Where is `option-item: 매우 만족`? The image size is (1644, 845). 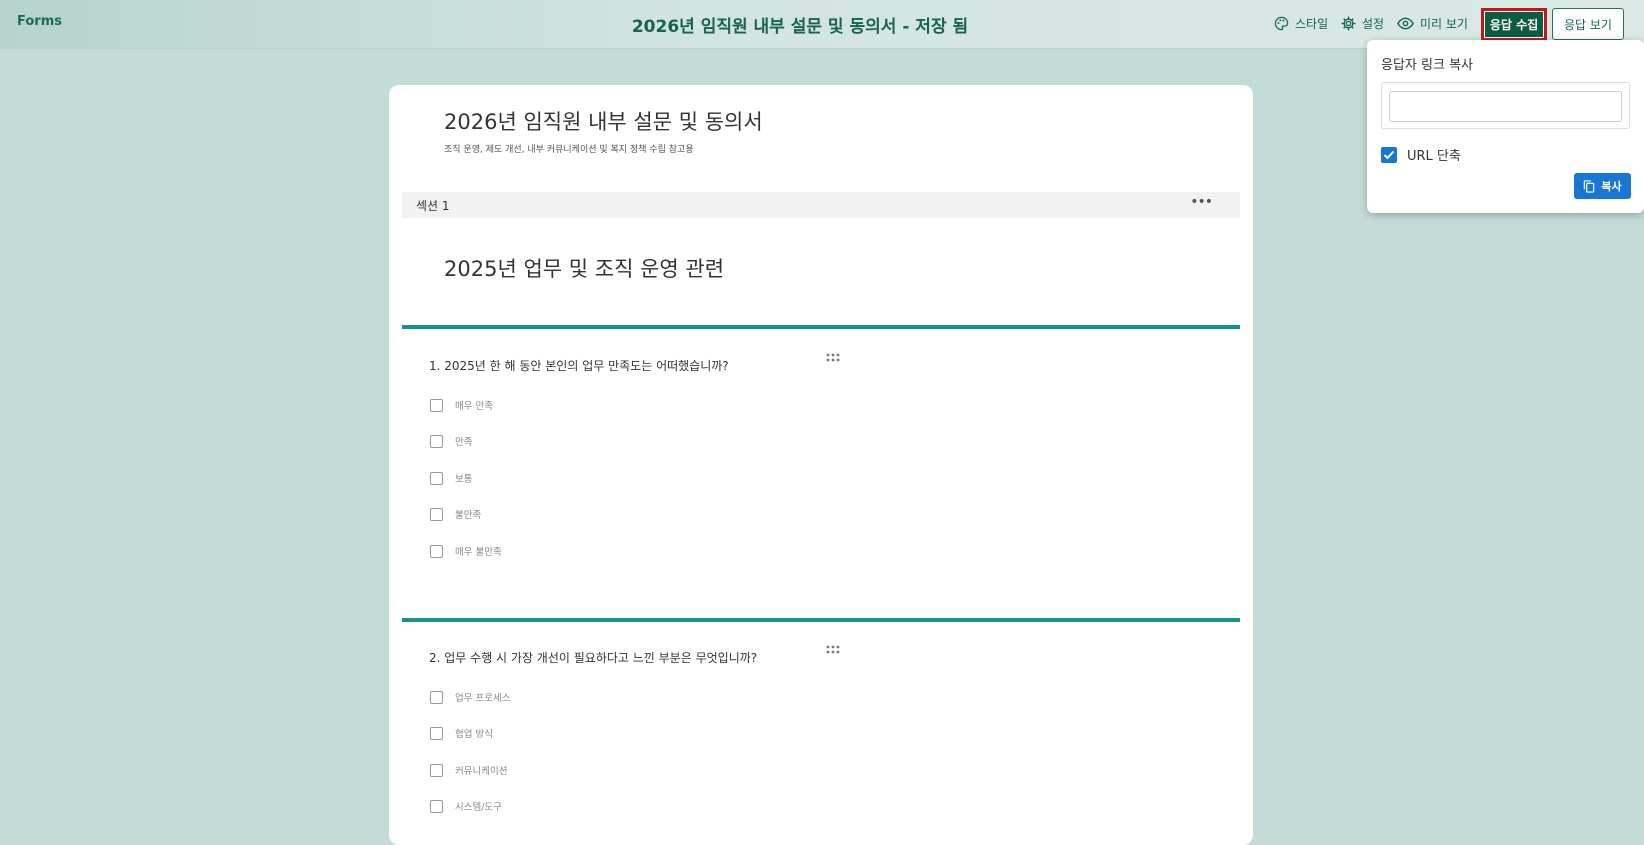 option-item: 매우 만족 is located at coordinates (461, 405).